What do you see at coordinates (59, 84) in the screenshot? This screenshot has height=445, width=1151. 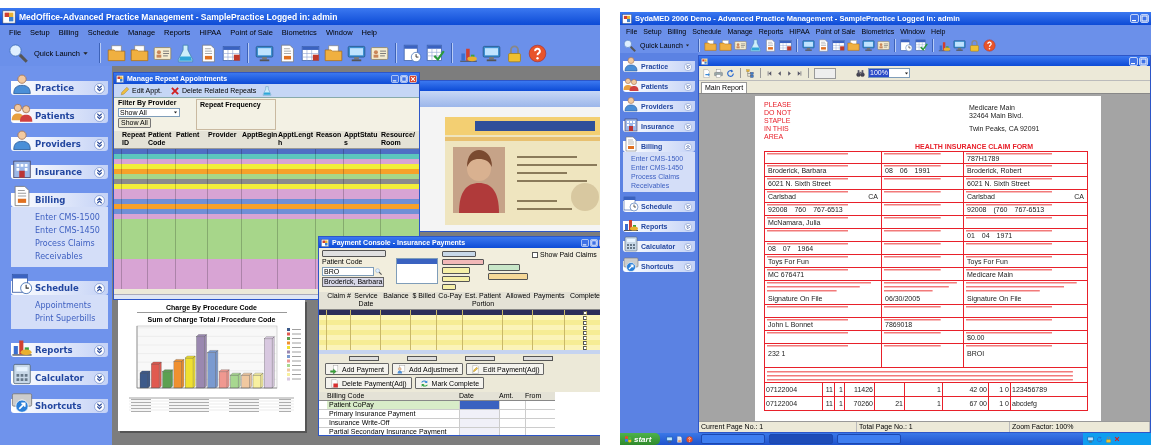 I see `sidebar-button: Practice` at bounding box center [59, 84].